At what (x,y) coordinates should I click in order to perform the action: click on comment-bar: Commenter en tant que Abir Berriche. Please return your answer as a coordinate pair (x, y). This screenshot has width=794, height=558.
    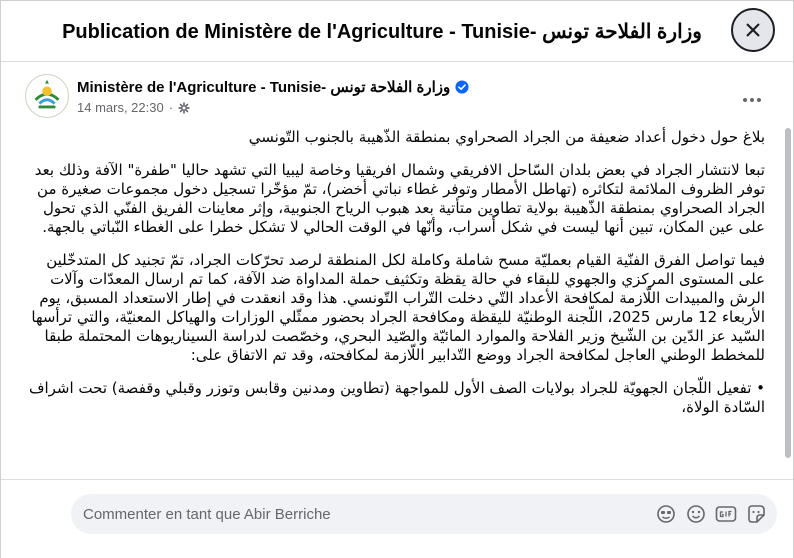
    Looking at the image, I should click on (397, 518).